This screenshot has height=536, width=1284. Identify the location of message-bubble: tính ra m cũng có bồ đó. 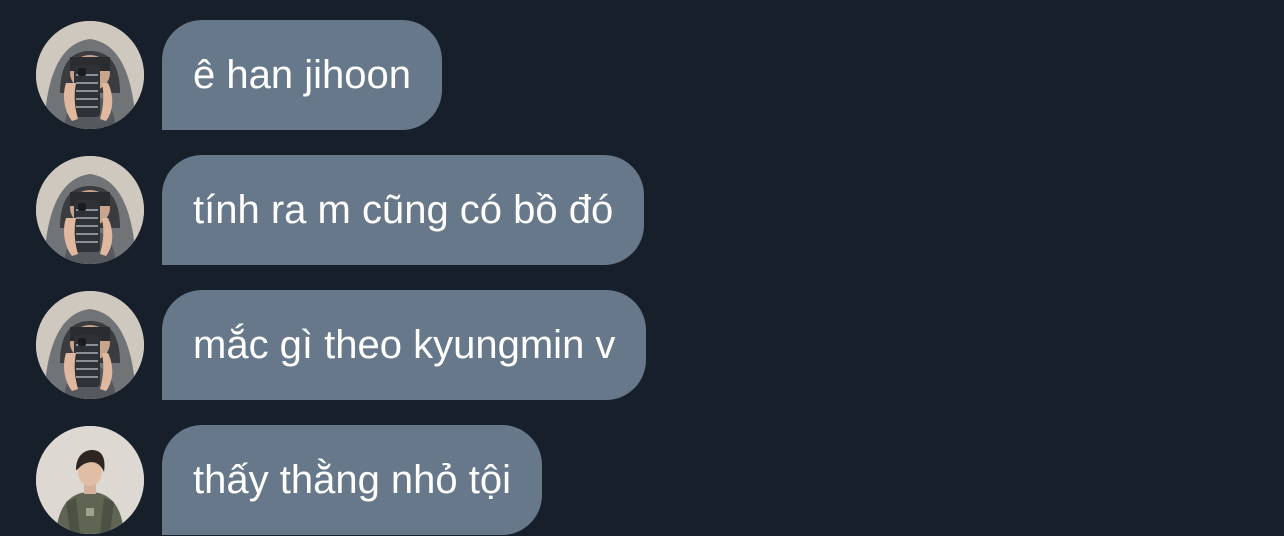
(403, 210).